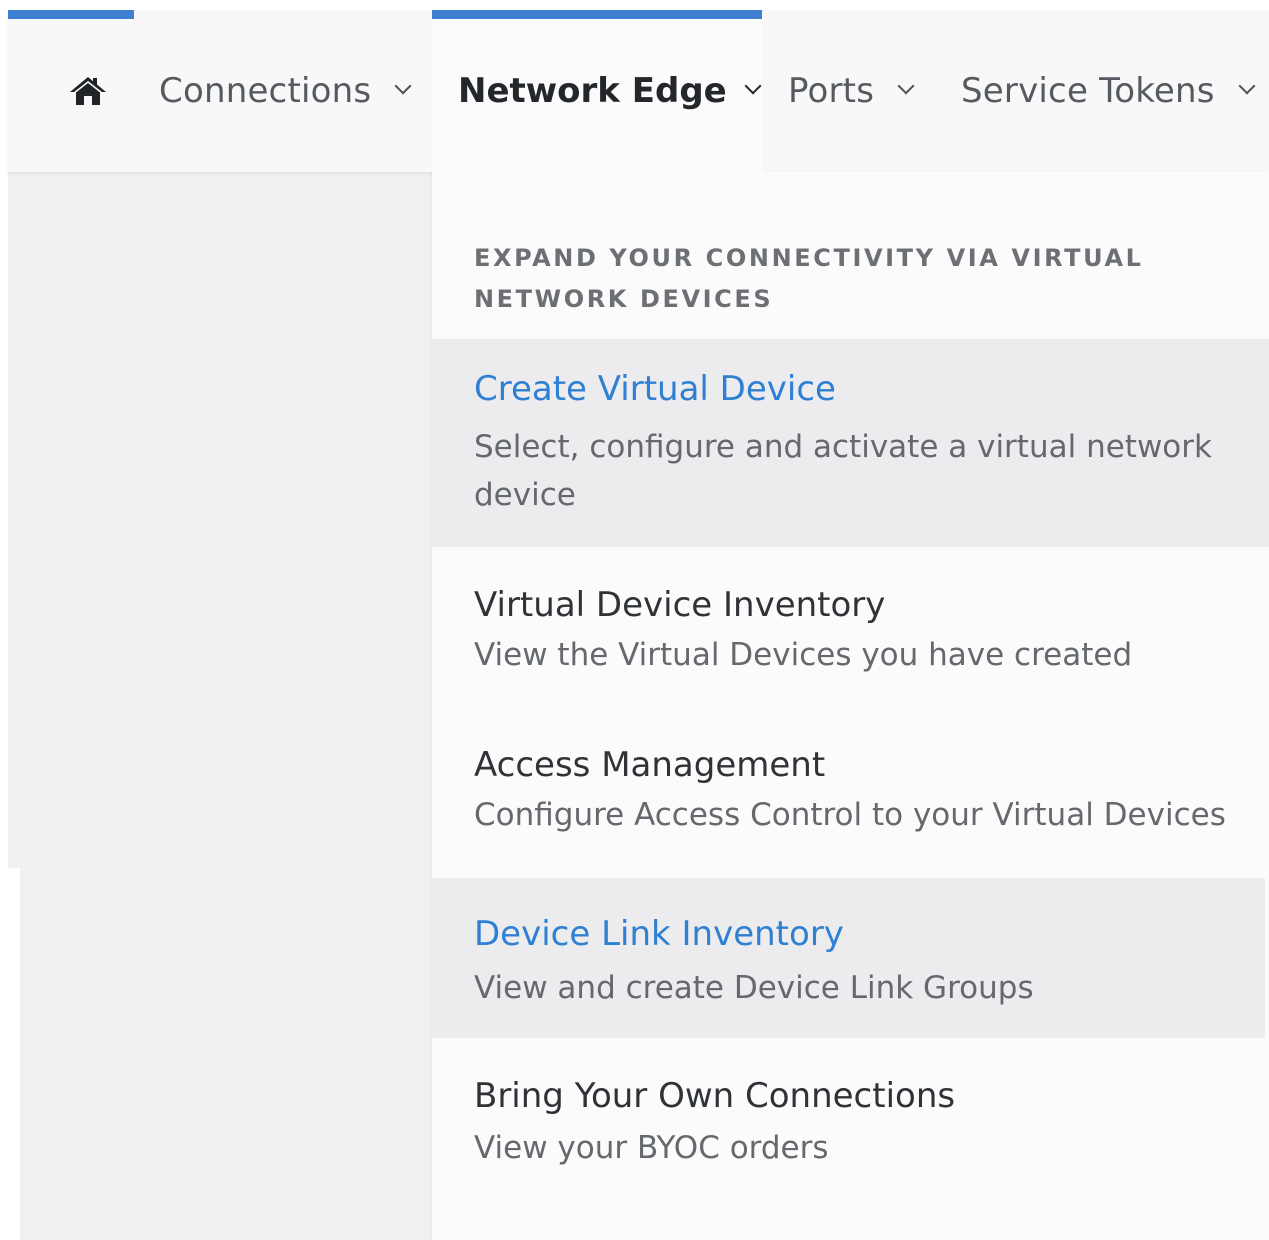 The width and height of the screenshot is (1269, 1240). What do you see at coordinates (754, 988) in the screenshot?
I see `menu-item-description: View and create Device Link Groups` at bounding box center [754, 988].